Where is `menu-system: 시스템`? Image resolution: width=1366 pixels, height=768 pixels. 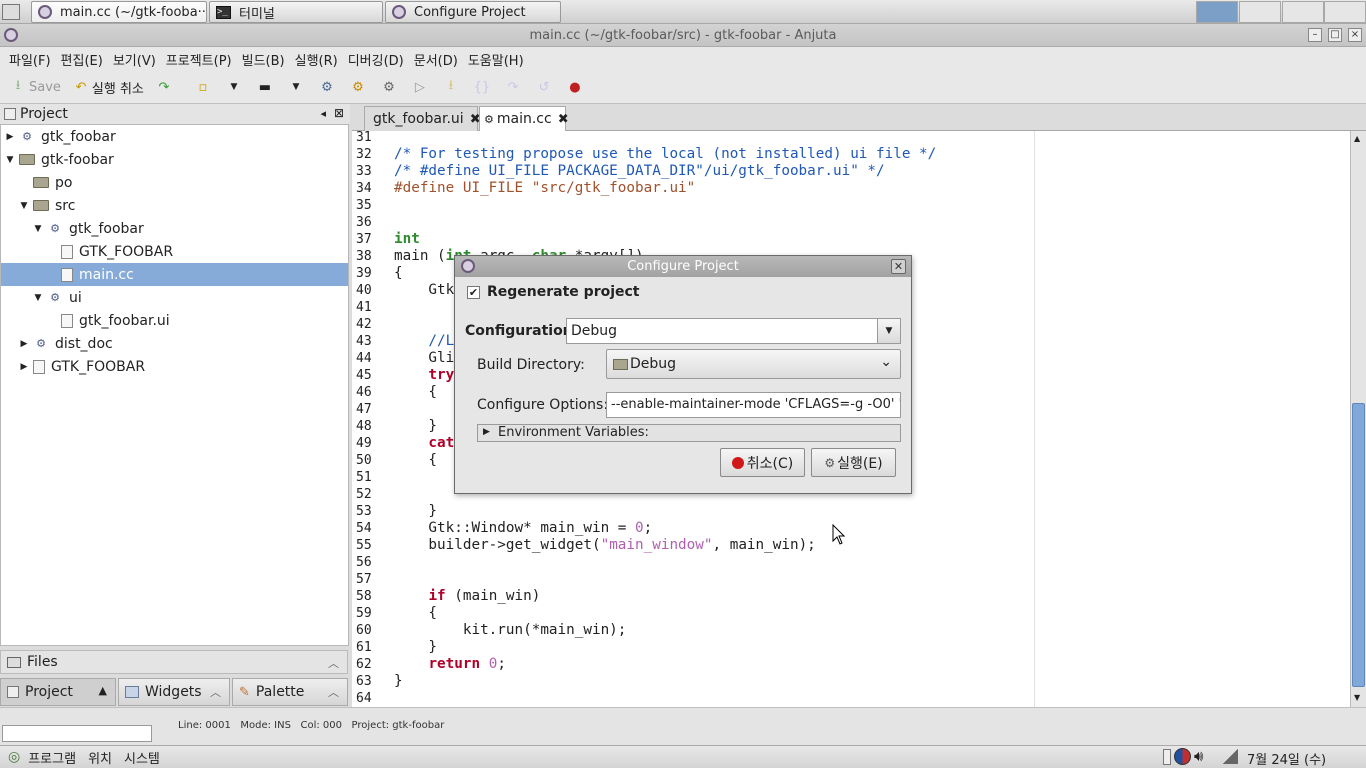 menu-system: 시스템 is located at coordinates (142, 757).